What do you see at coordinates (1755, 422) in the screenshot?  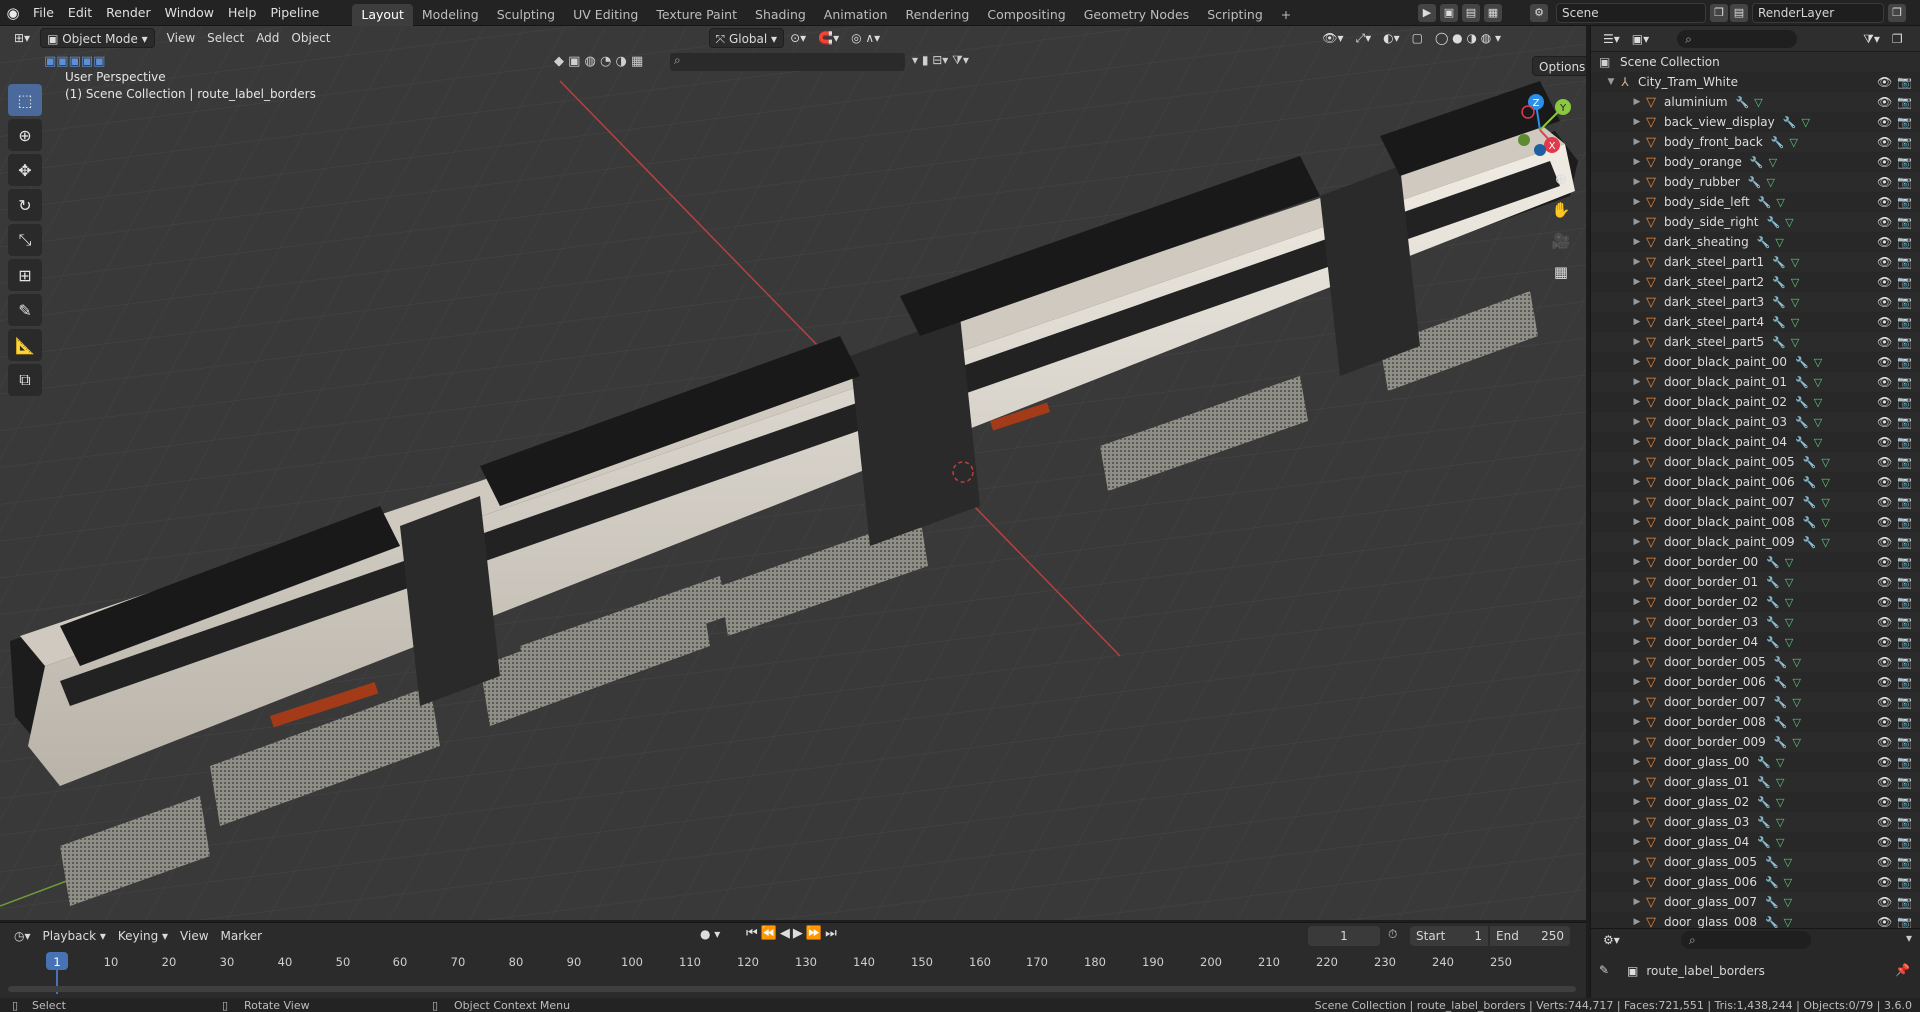 I see `outliner-object-row: ▶ ▽ door_black_paint_03 🔧 ▽ 👁 📷` at bounding box center [1755, 422].